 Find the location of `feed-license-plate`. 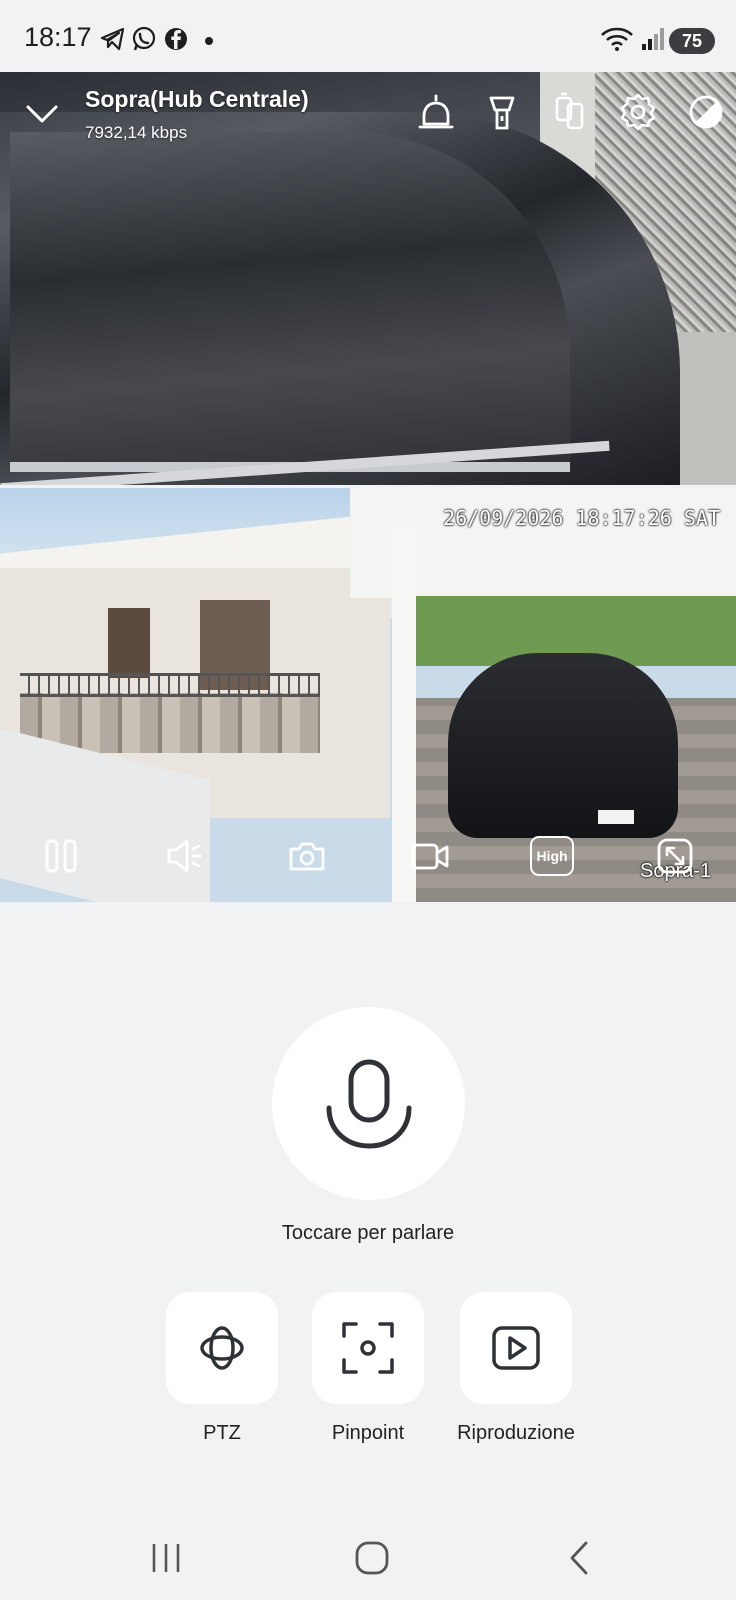

feed-license-plate is located at coordinates (616, 817).